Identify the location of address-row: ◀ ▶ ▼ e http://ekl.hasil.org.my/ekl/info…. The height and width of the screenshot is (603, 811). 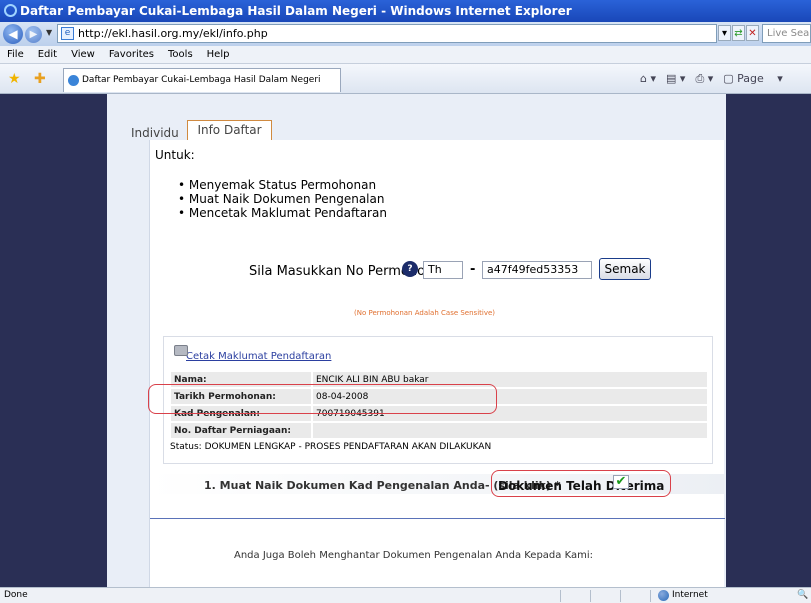
(405, 34).